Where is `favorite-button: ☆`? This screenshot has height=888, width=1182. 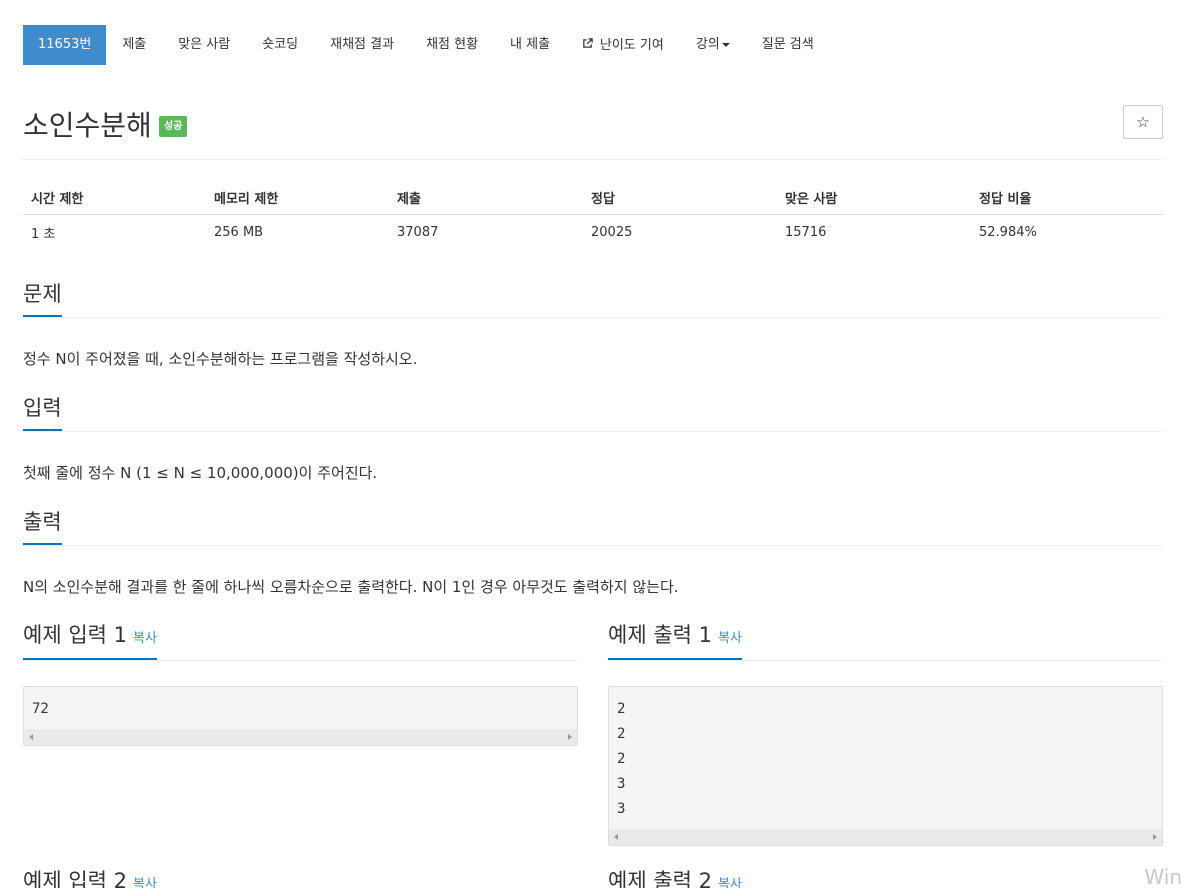 favorite-button: ☆ is located at coordinates (1143, 122).